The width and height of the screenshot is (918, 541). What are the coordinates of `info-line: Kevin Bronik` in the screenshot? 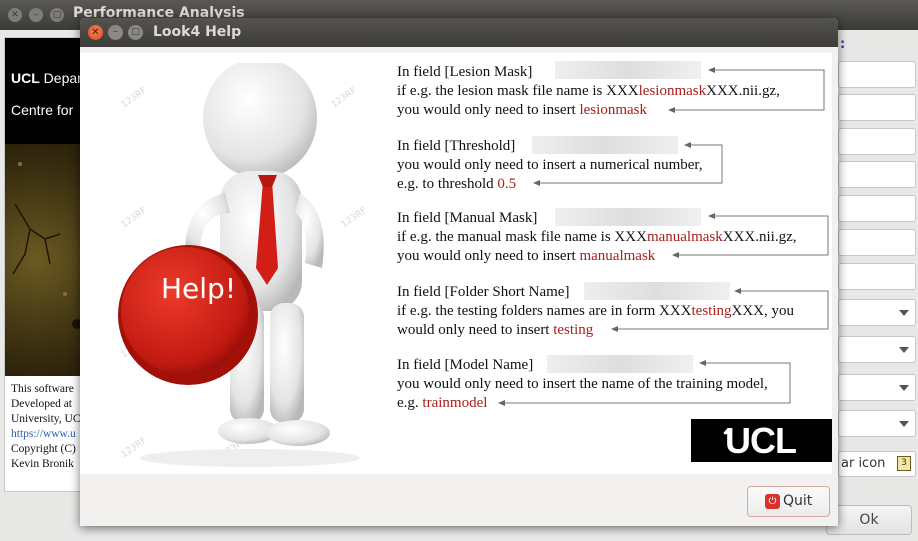 It's located at (42, 464).